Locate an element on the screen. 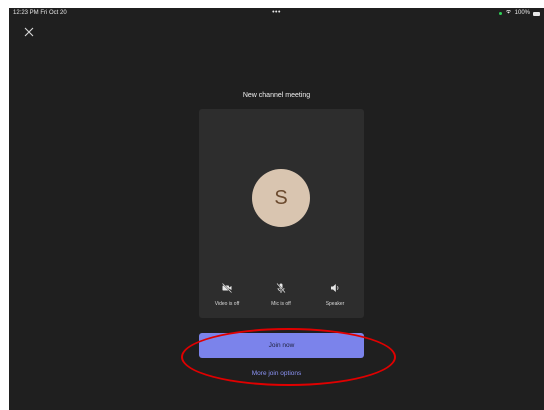  avatar: S is located at coordinates (281, 198).